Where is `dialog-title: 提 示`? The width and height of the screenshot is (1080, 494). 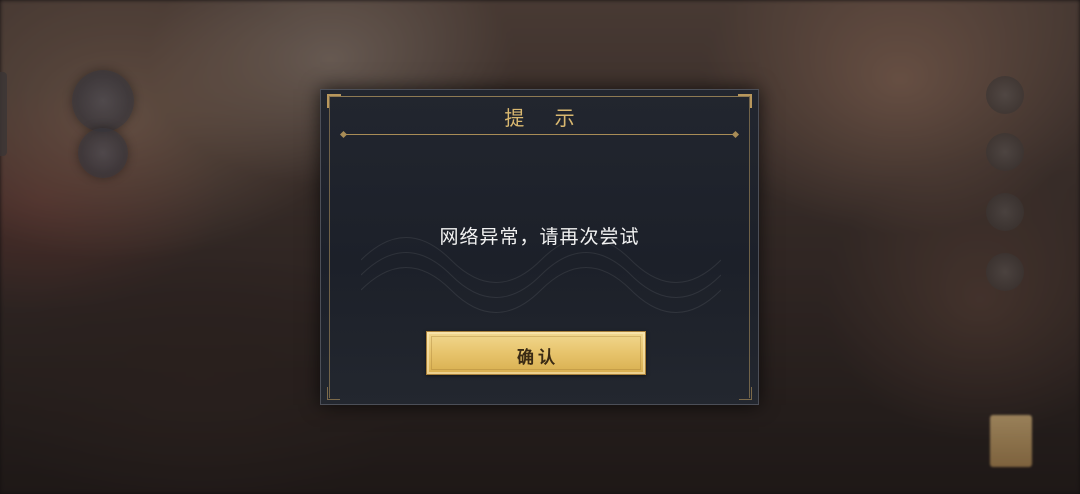
dialog-title: 提 示 is located at coordinates (545, 118).